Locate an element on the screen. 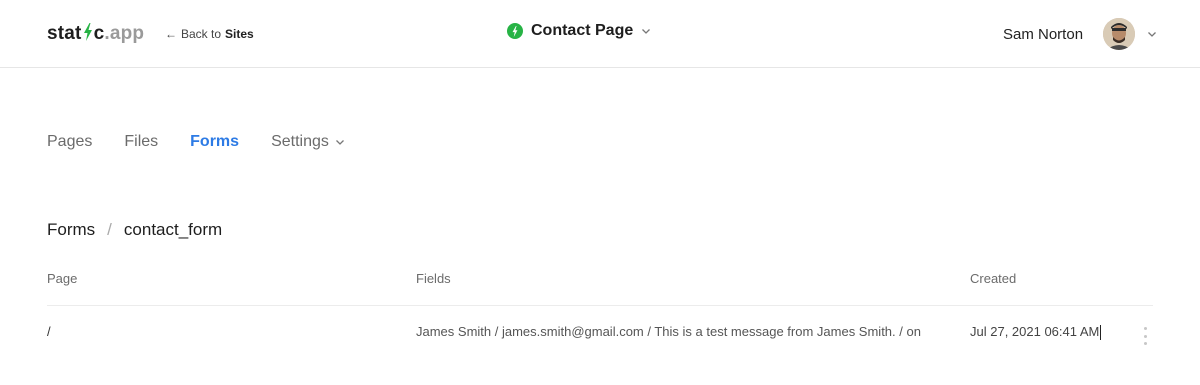  breadcrumb-root: Forms is located at coordinates (71, 230).